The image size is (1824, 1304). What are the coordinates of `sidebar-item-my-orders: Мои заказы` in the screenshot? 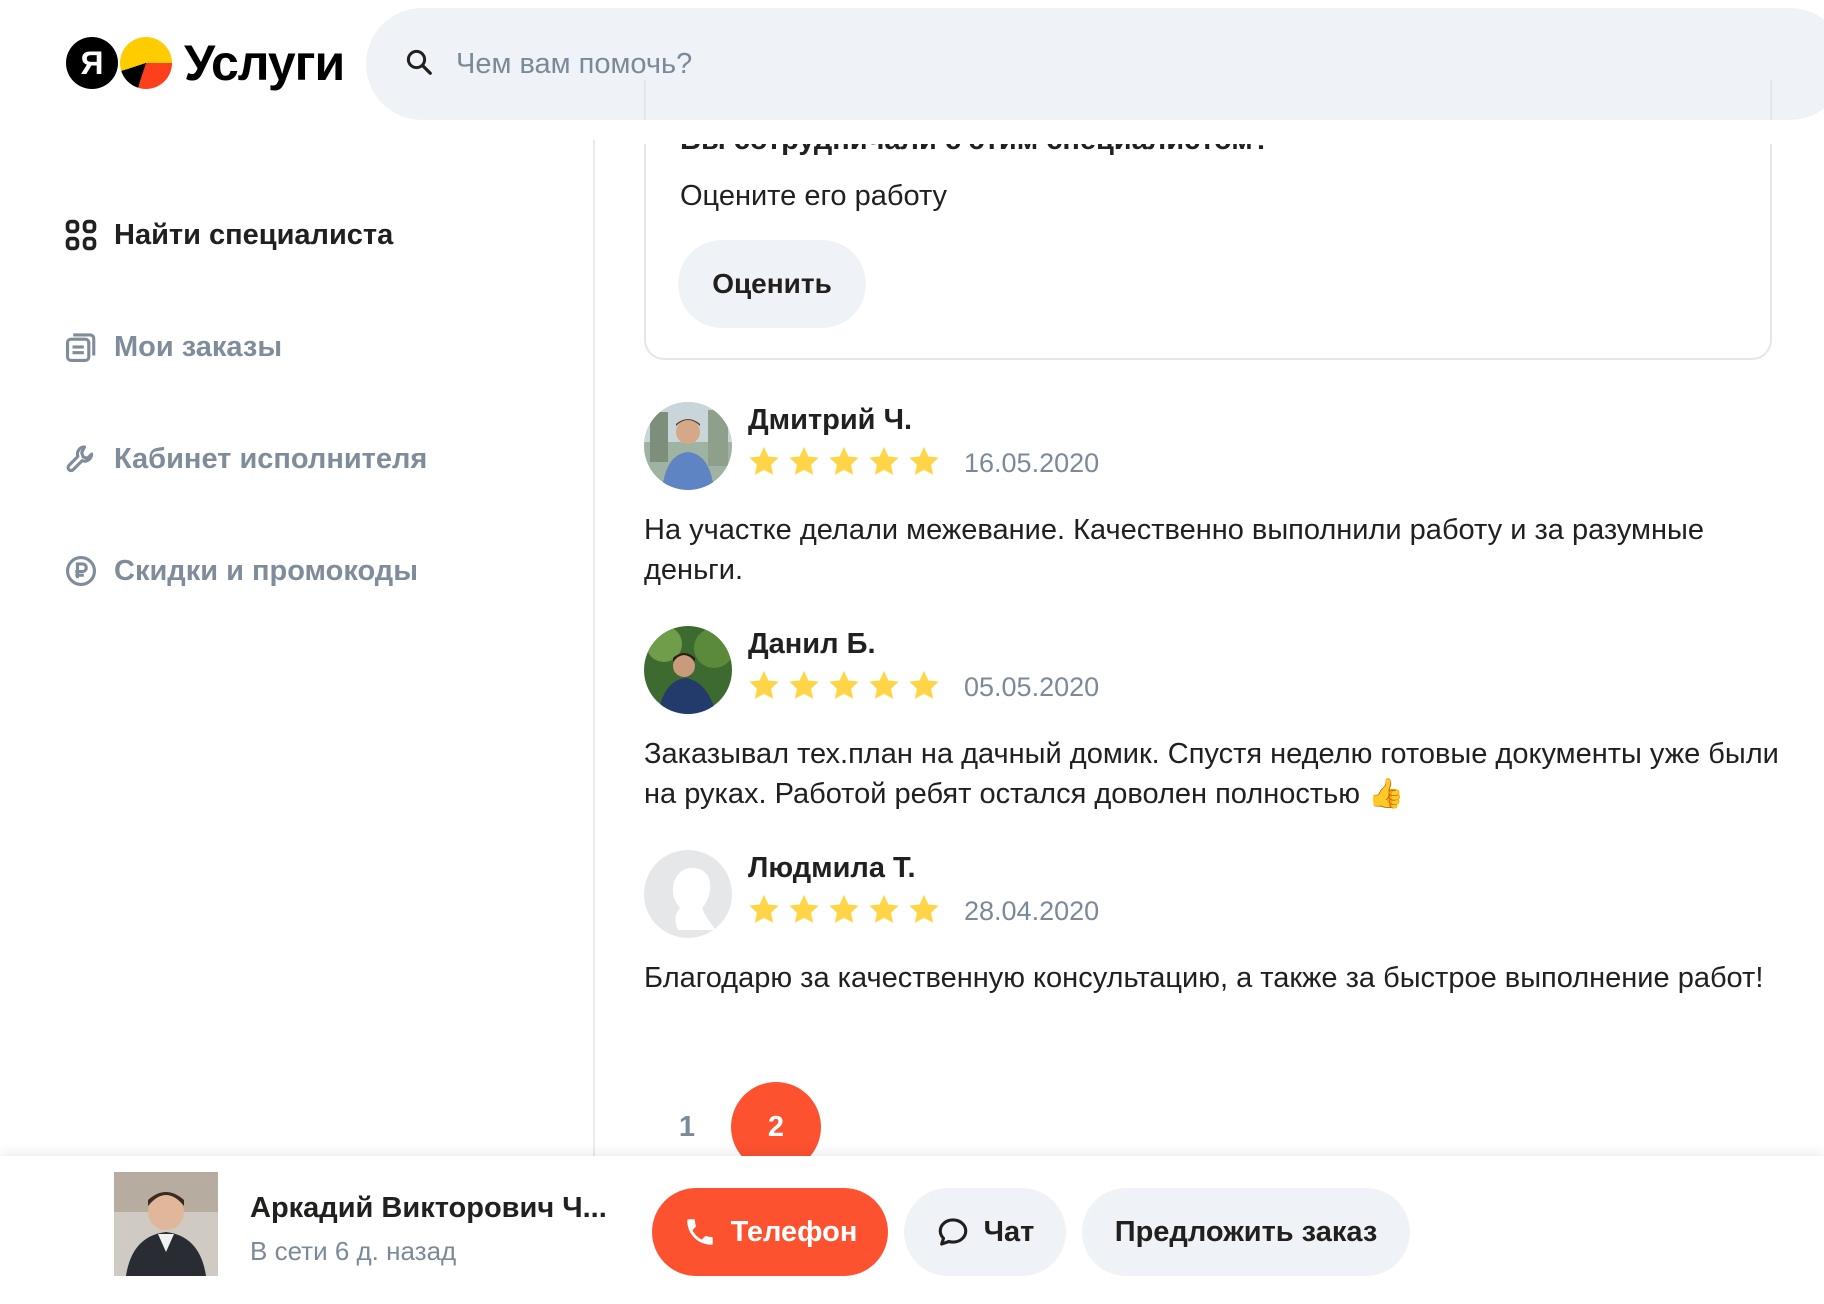 It's located at (173, 347).